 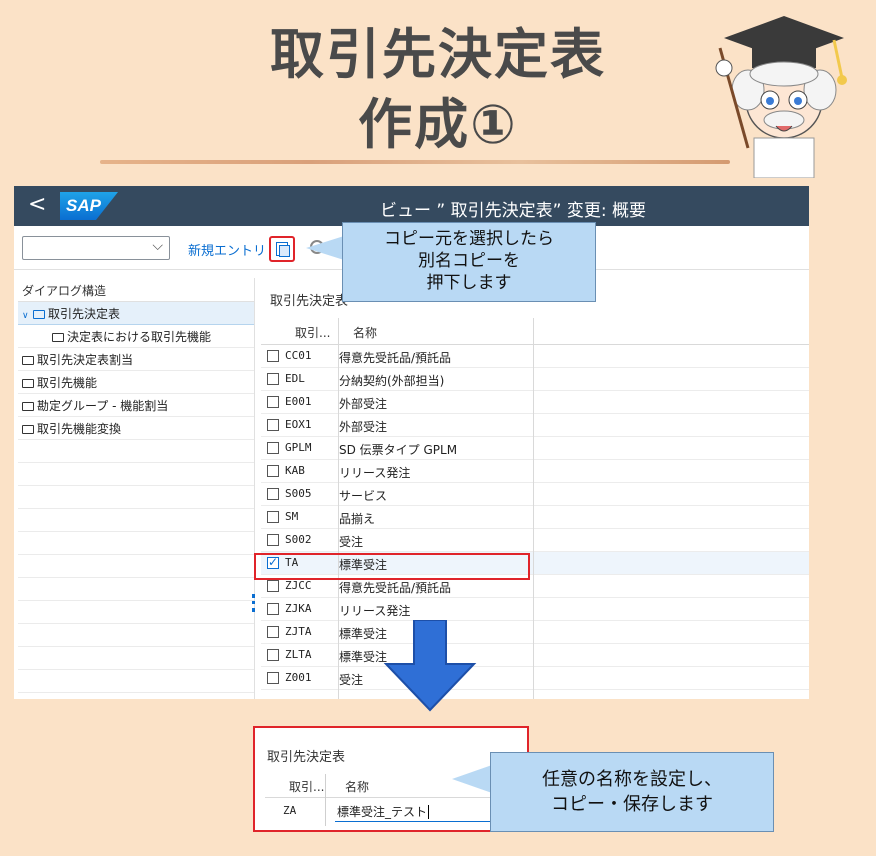 I want to click on row-name: SD 伝票タイプ GPLM, so click(x=398, y=450).